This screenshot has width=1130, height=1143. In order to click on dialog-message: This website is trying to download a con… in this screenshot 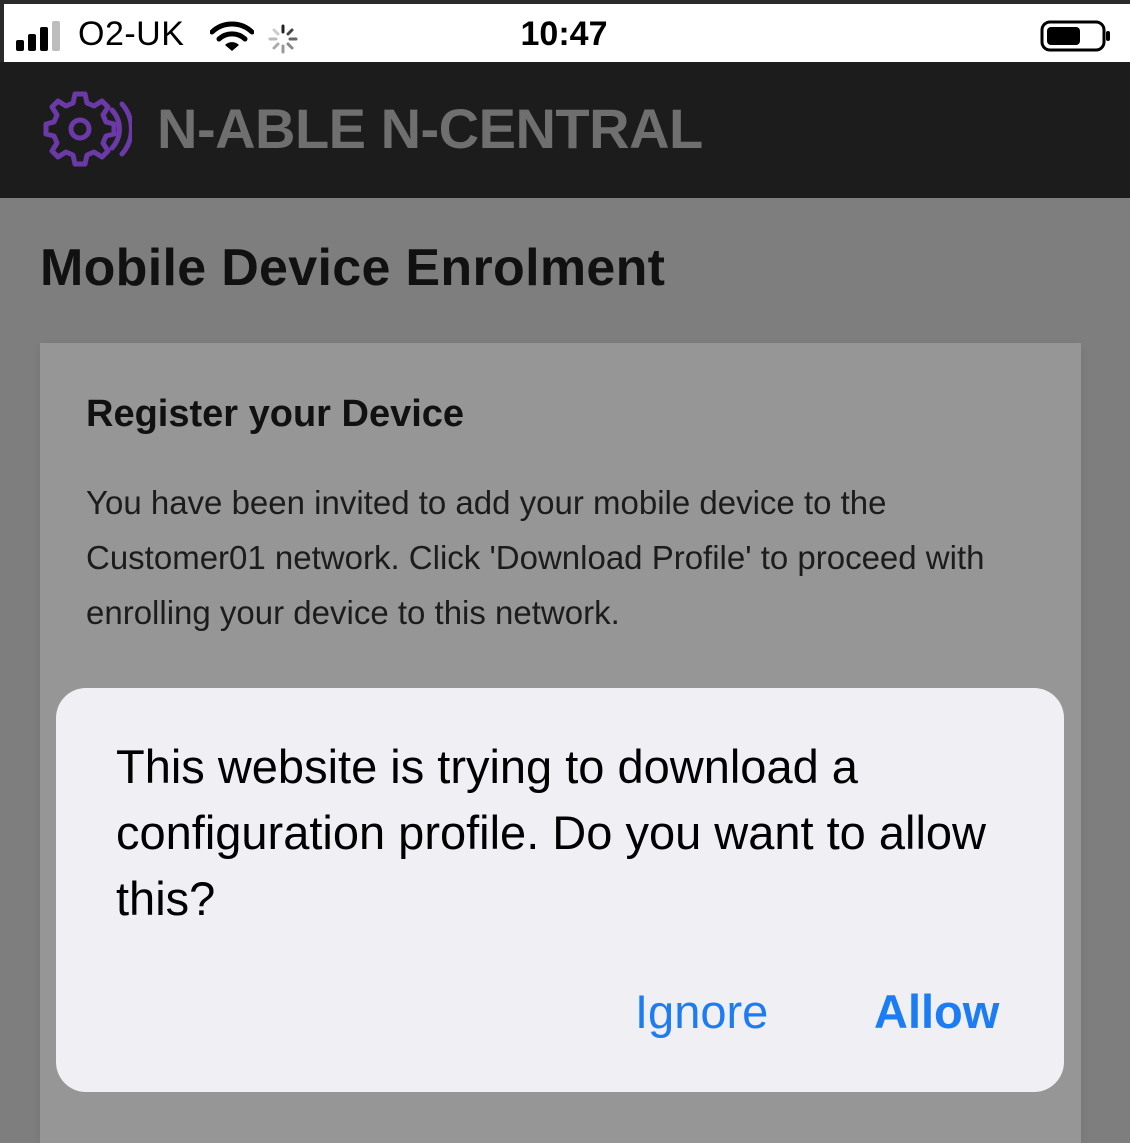, I will do `click(551, 832)`.